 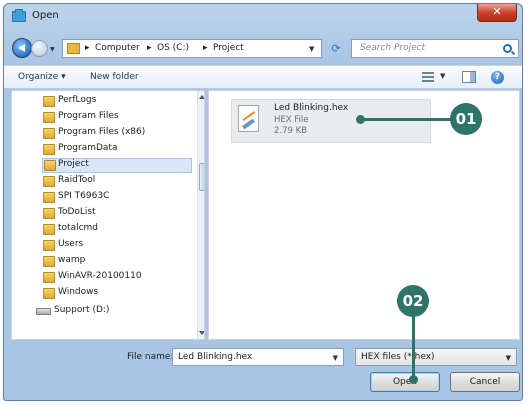 I want to click on sidebar-item-project: Project, so click(x=117, y=165).